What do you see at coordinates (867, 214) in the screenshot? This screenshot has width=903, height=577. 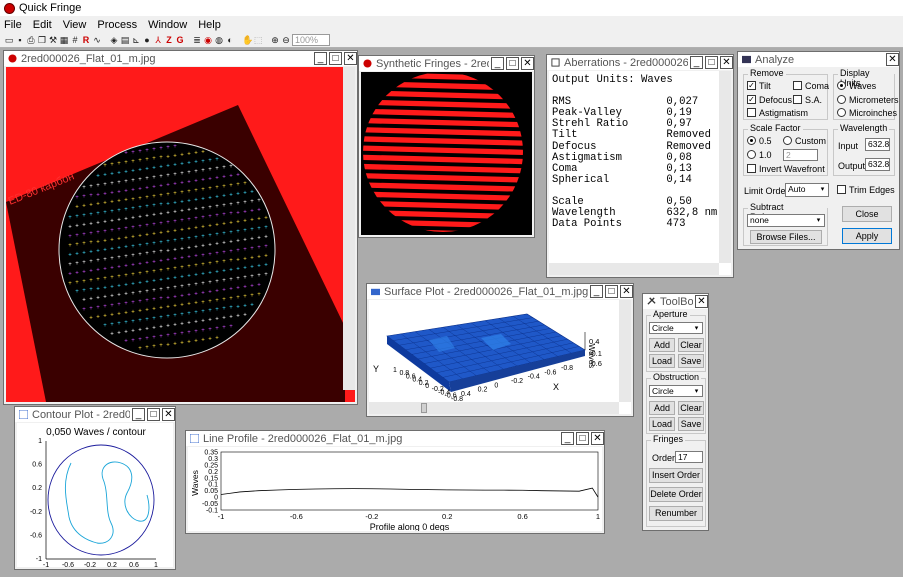 I see `close-button: Close` at bounding box center [867, 214].